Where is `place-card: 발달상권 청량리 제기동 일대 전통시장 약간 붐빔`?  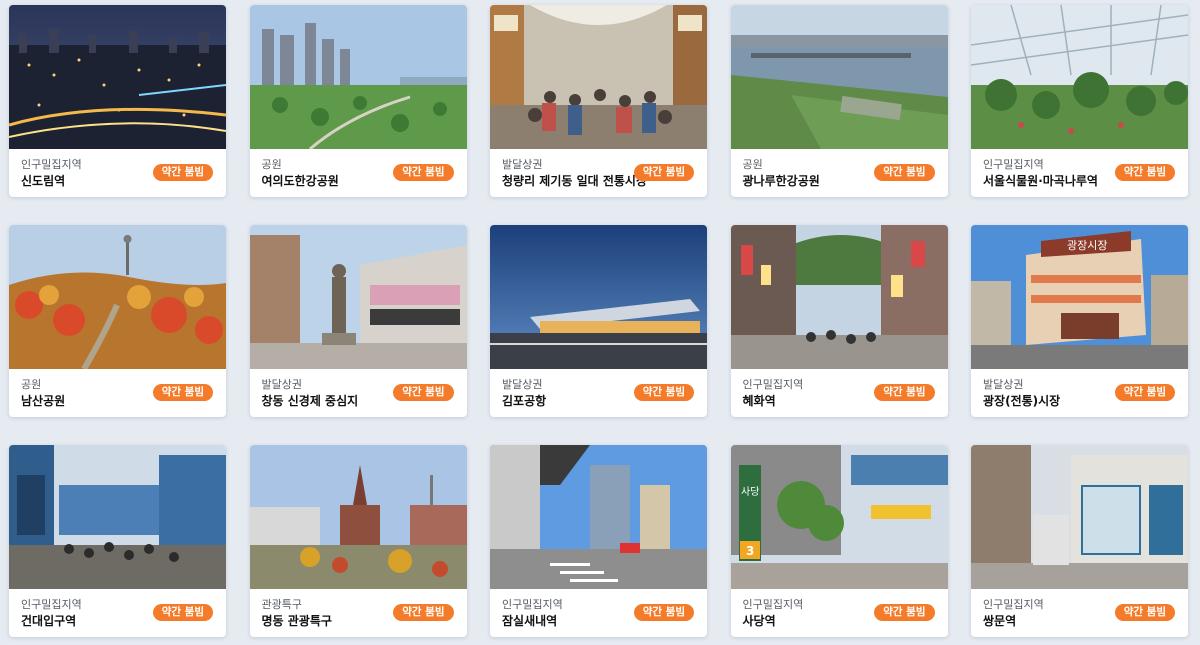
place-card: 발달상권 청량리 제기동 일대 전통시장 약간 붐빔 is located at coordinates (598, 101).